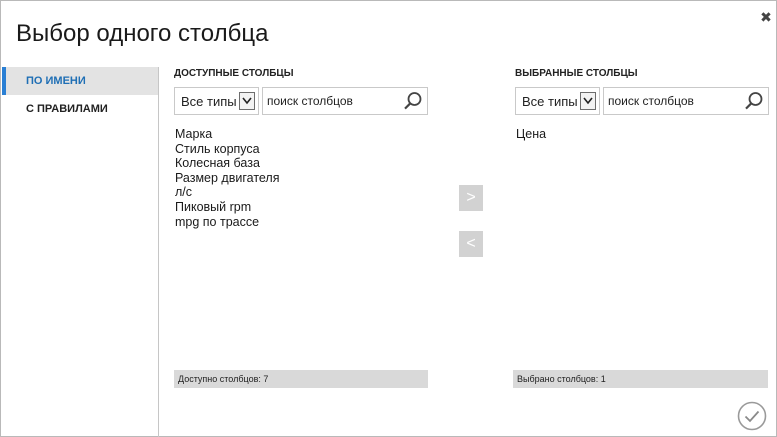  I want to click on selected-type-select-value: Все типы, so click(550, 101).